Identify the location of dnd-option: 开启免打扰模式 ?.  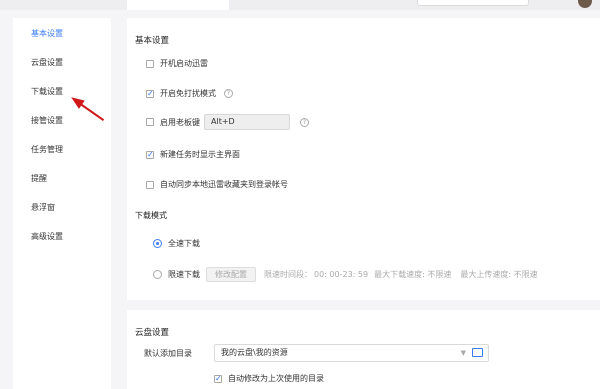
(189, 93).